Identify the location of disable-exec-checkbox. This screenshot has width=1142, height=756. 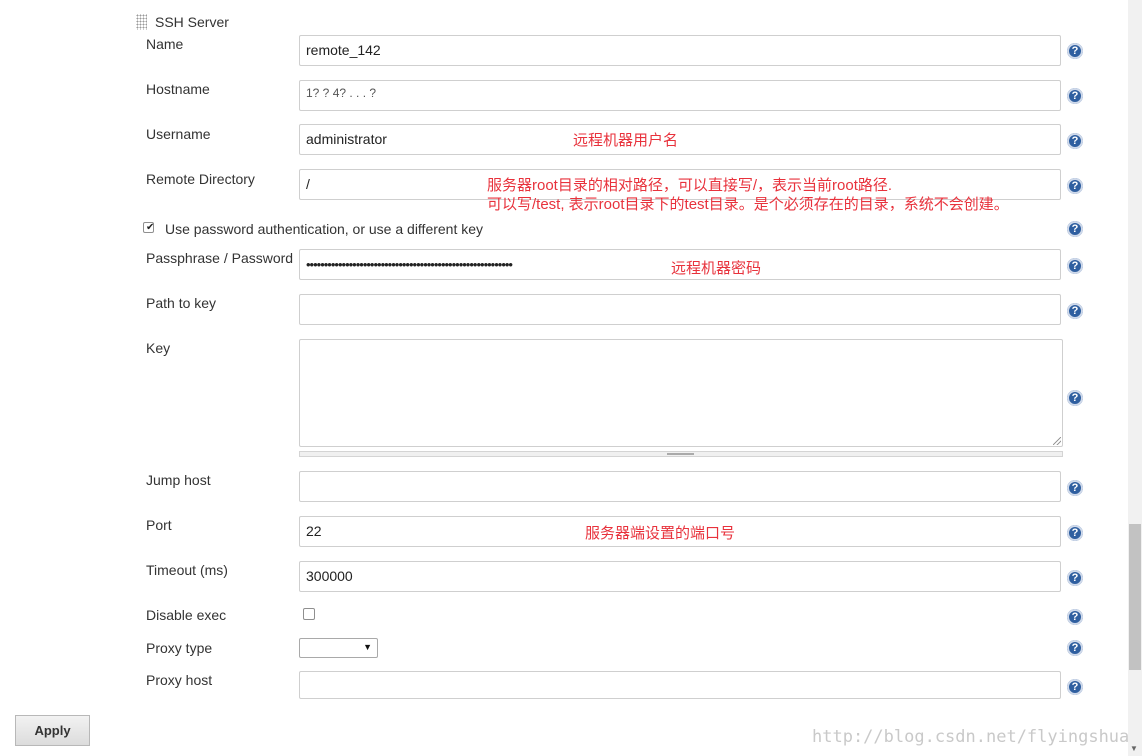
(309, 614).